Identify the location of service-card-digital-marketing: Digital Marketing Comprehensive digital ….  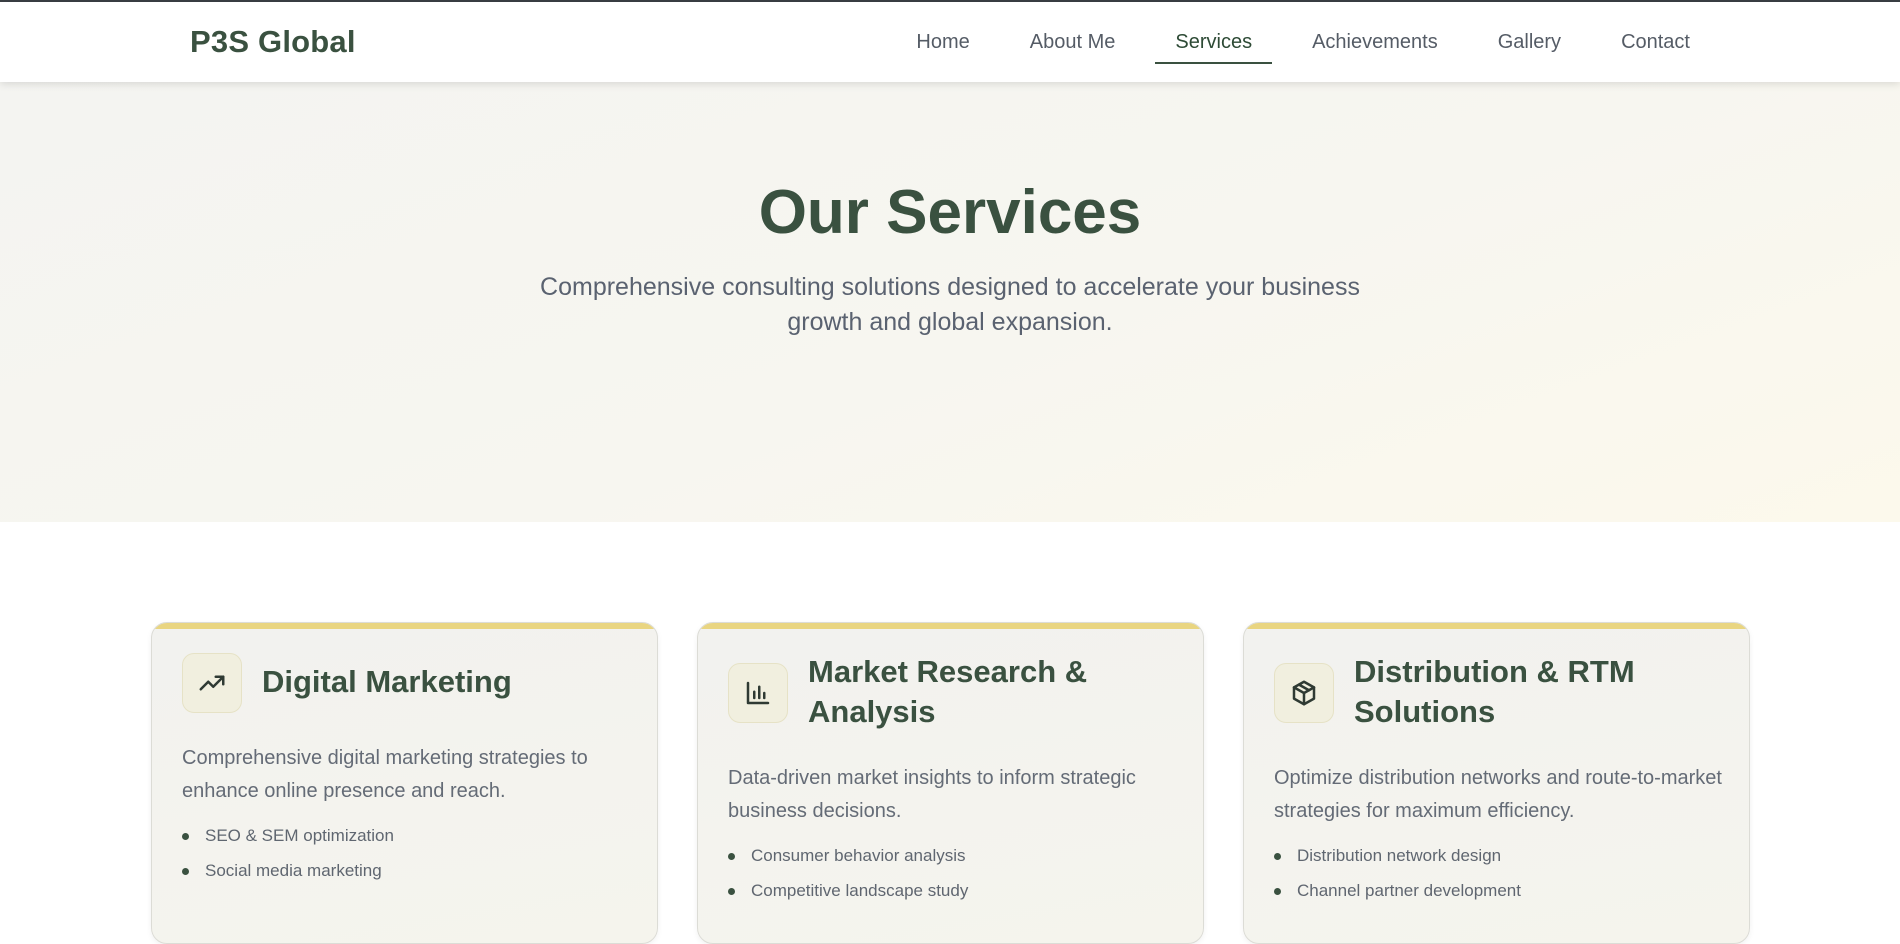
(404, 783).